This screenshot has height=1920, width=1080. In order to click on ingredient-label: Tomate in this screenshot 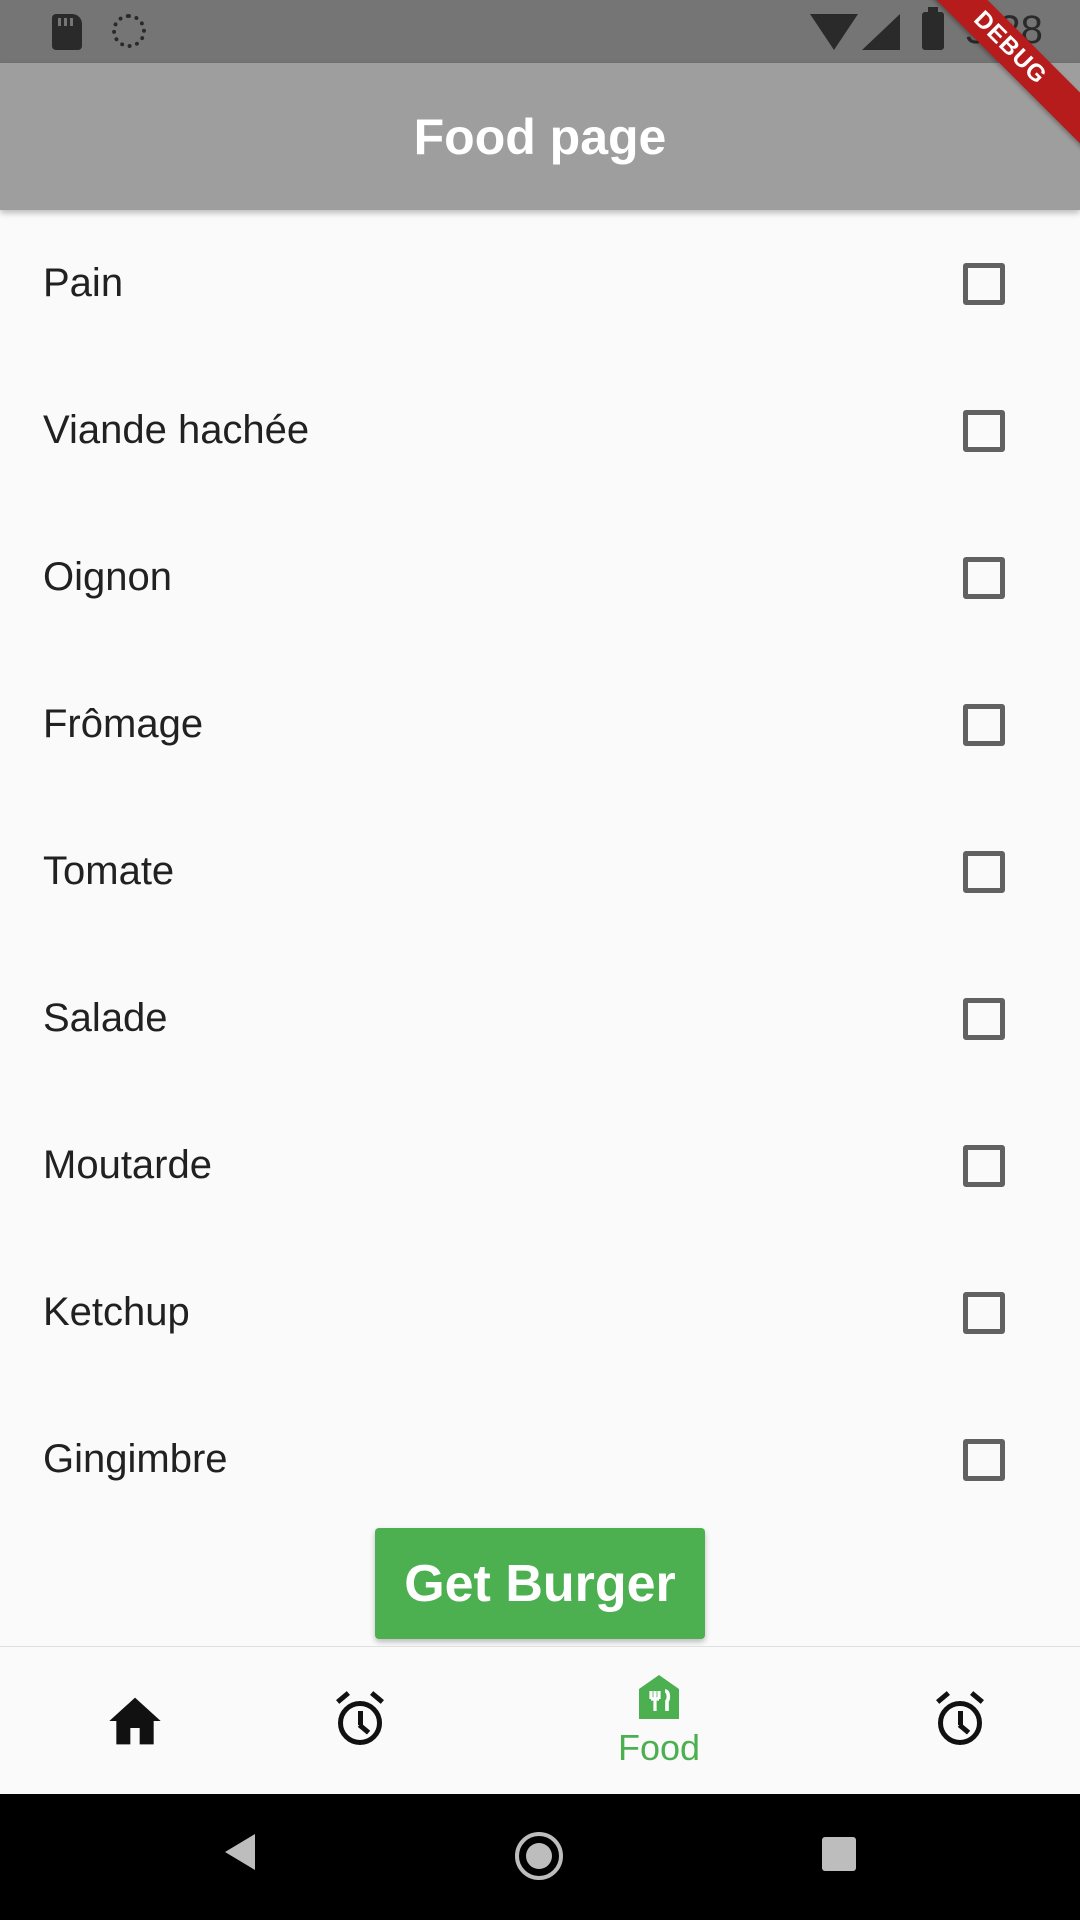, I will do `click(109, 871)`.